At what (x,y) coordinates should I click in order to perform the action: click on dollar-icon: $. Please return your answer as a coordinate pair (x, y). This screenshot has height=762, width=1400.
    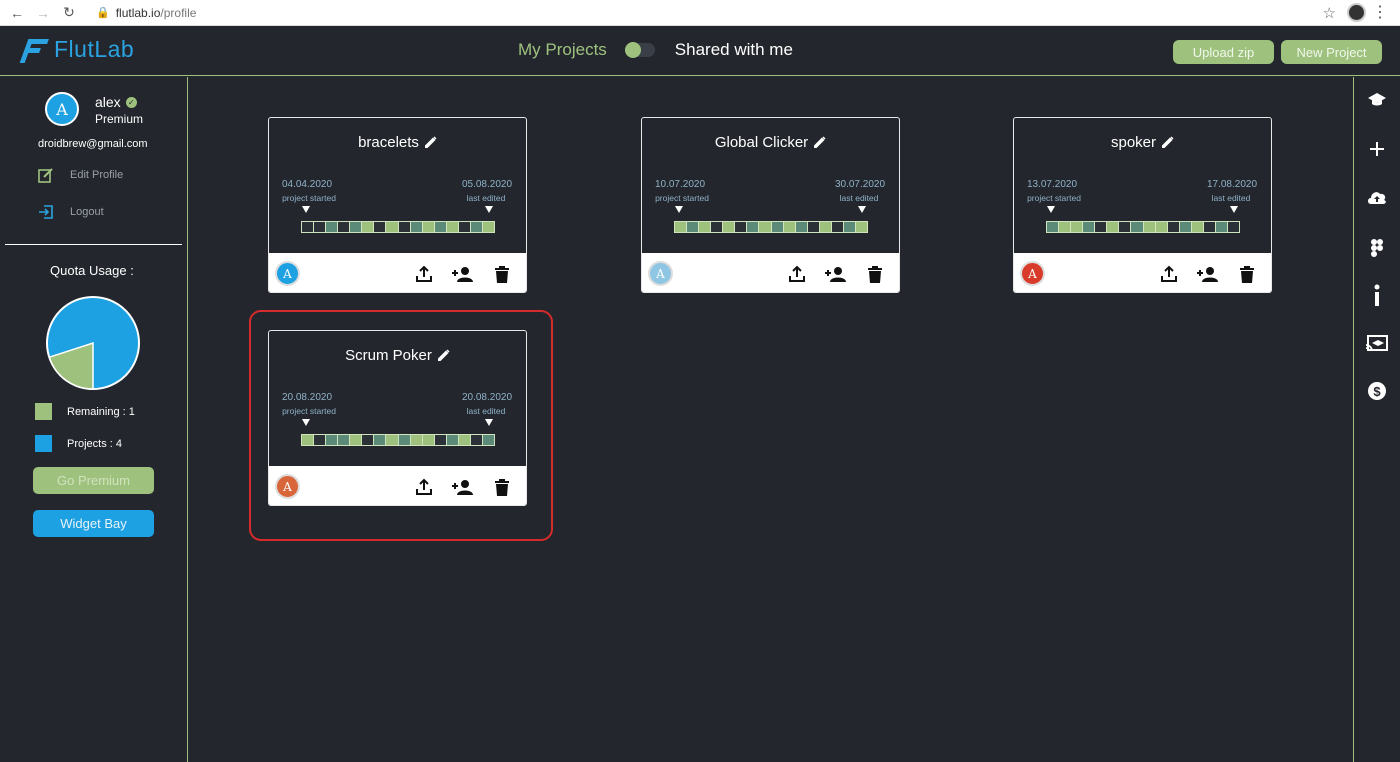
    Looking at the image, I should click on (1377, 391).